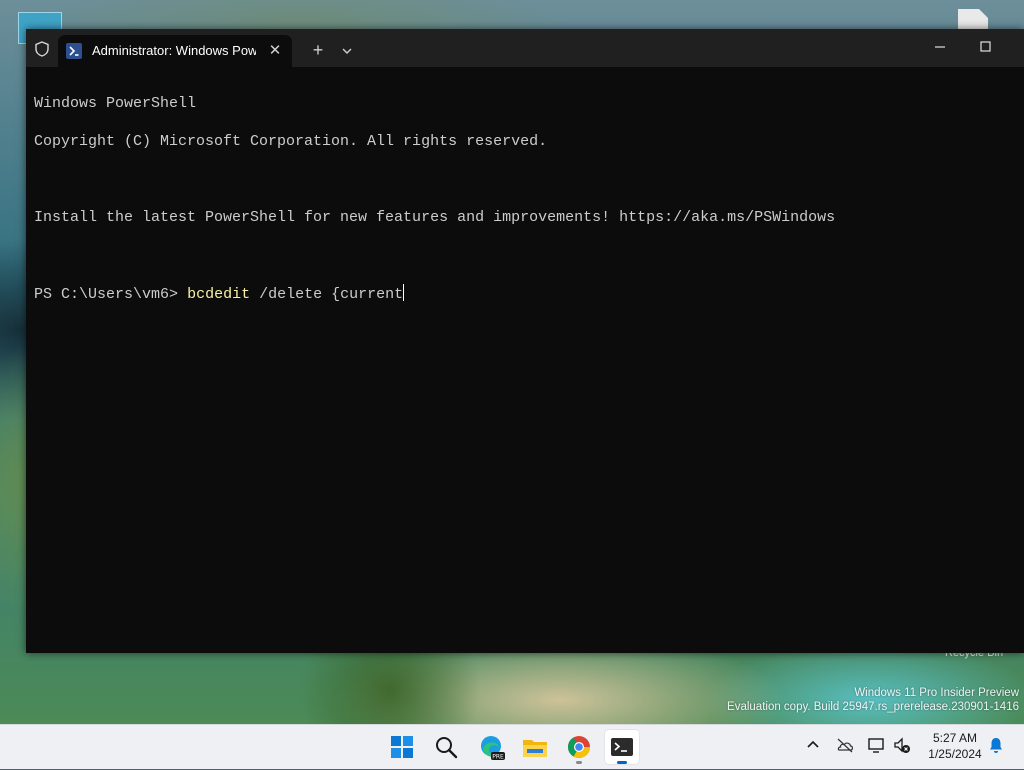 Image resolution: width=1024 pixels, height=770 pixels. I want to click on edge-button: PRE, so click(491, 747).